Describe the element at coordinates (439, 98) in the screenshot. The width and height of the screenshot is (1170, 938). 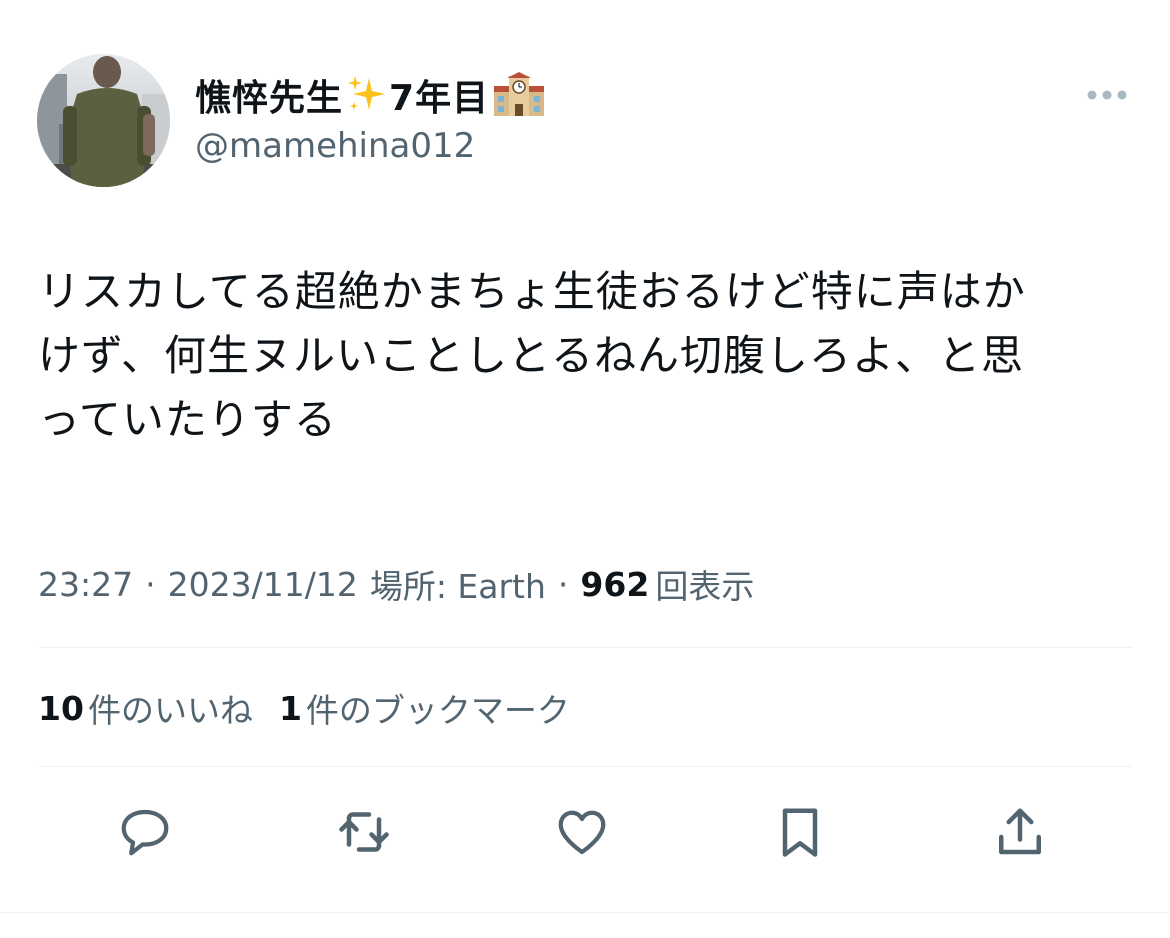
I see `name-suffix: 7年目` at that location.